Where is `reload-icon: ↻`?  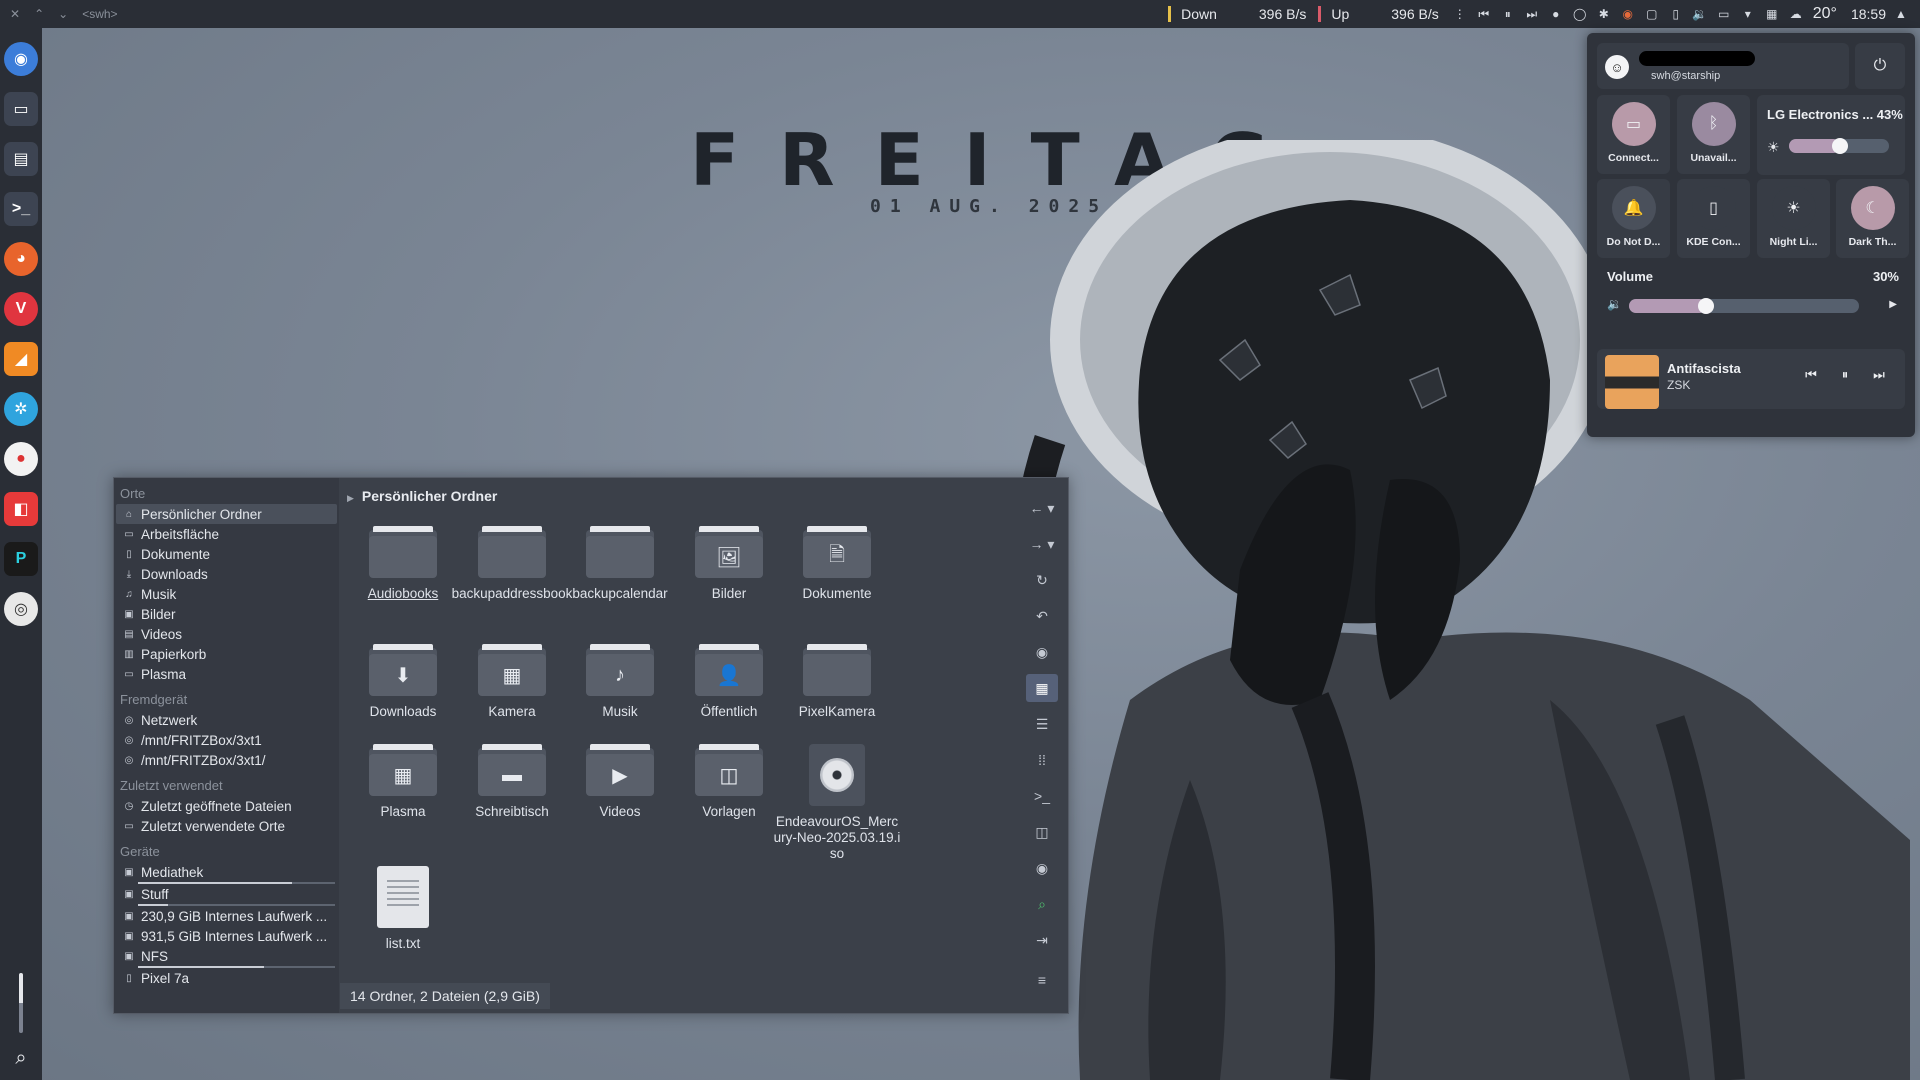 reload-icon: ↻ is located at coordinates (1042, 580).